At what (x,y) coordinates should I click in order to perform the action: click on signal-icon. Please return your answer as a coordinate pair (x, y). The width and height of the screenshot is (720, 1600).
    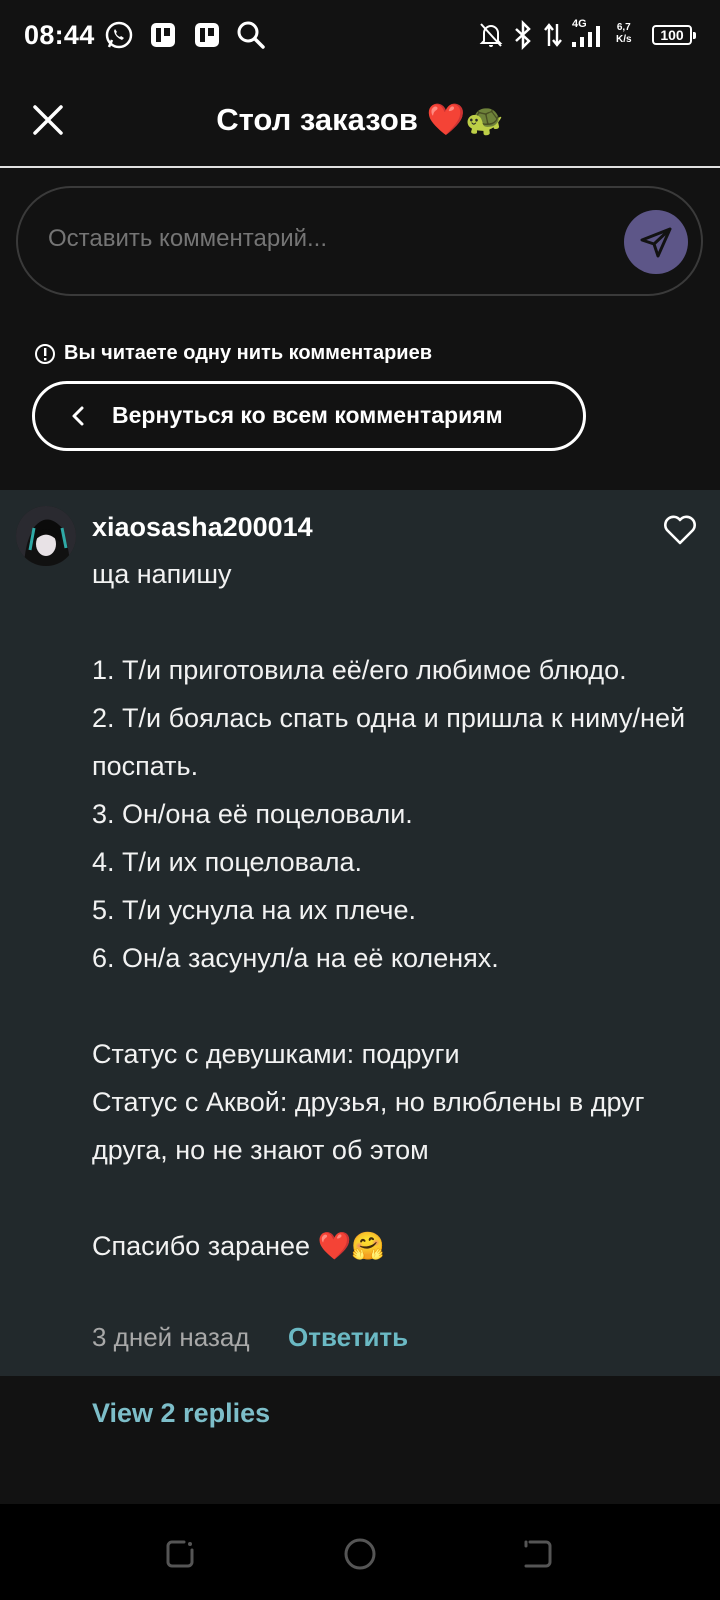
    Looking at the image, I should click on (586, 36).